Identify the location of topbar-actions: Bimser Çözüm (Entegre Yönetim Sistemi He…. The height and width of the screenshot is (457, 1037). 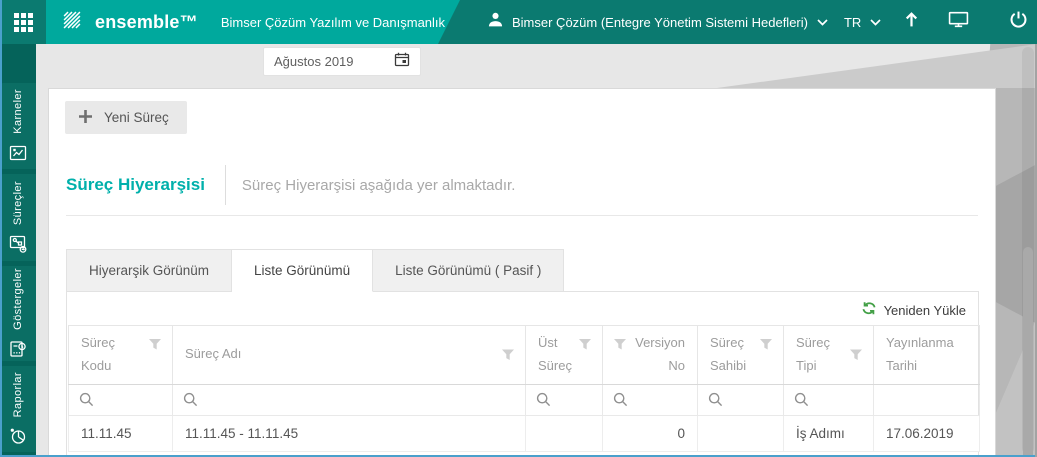
(762, 22).